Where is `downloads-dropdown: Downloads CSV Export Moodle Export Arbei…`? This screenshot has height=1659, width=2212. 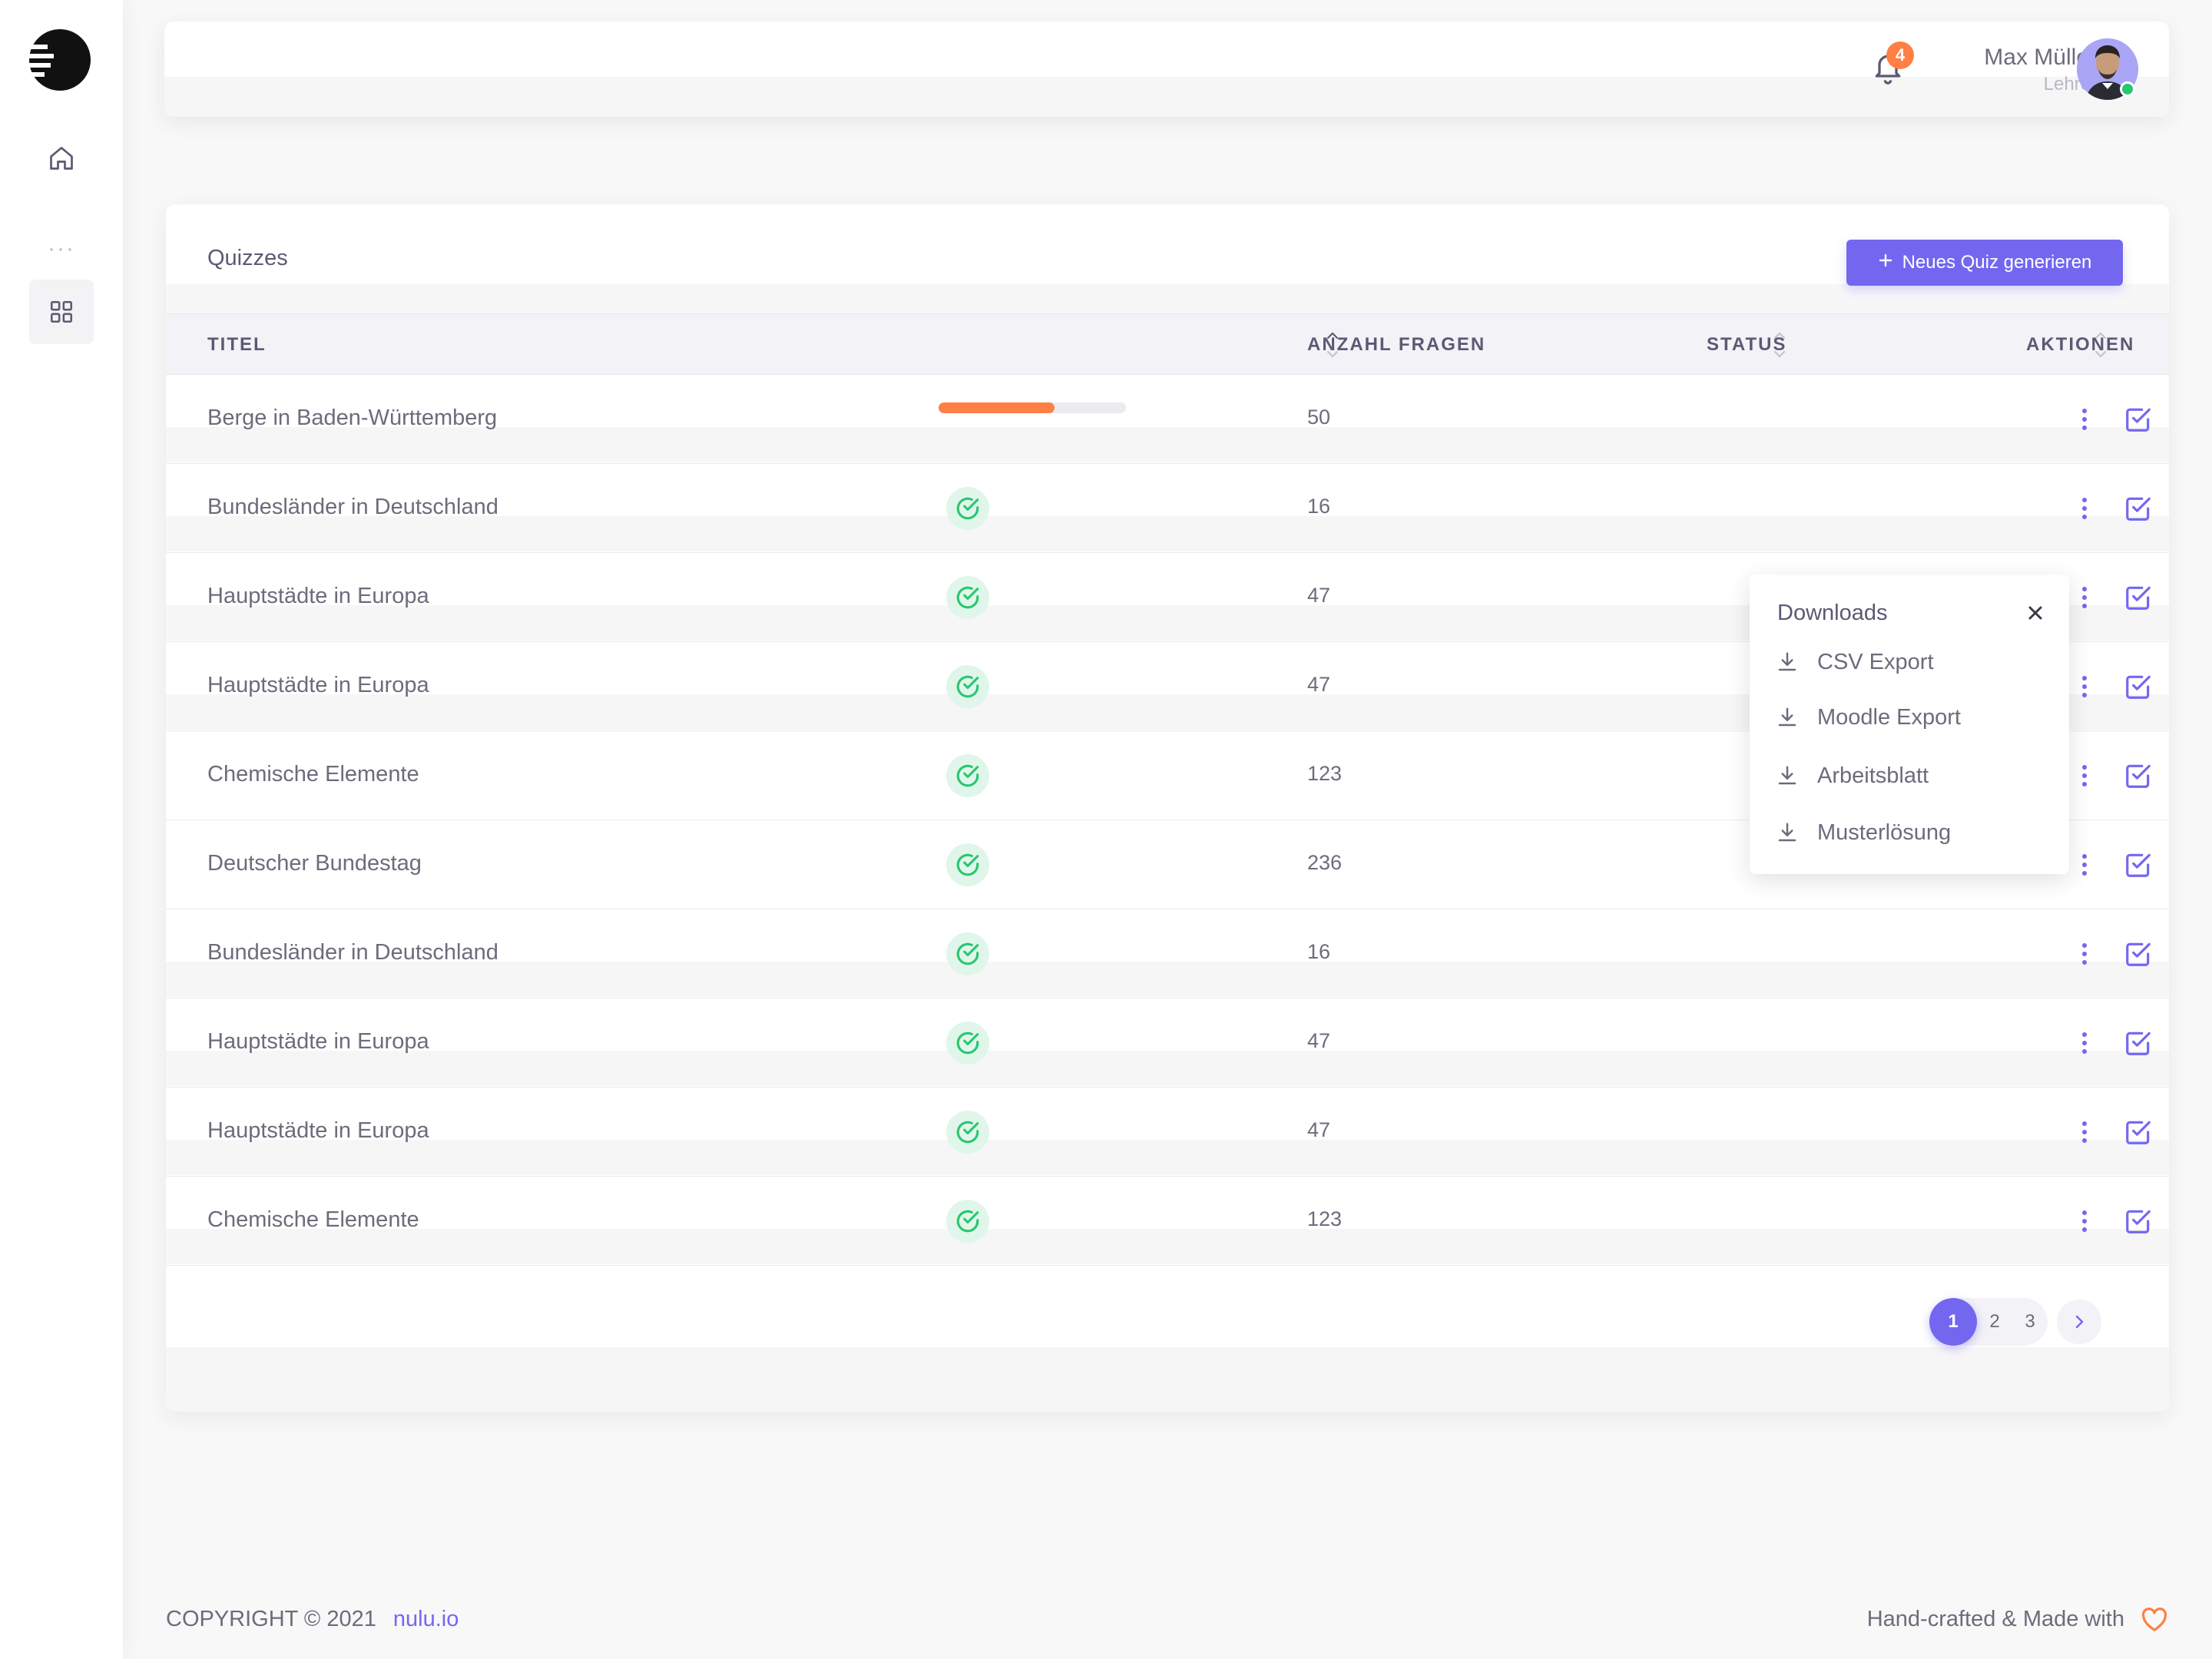
downloads-dropdown: Downloads CSV Export Moodle Export Arbei… is located at coordinates (1910, 725).